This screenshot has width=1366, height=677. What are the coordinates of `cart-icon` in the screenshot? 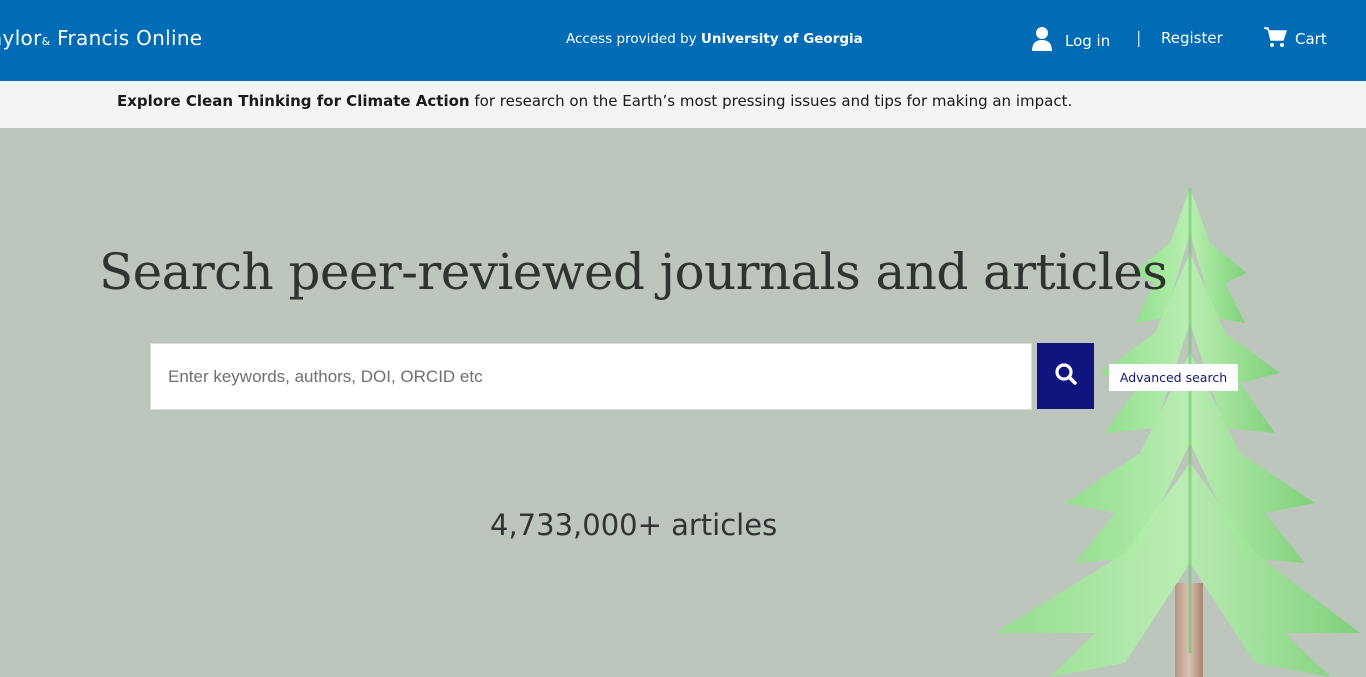 It's located at (1275, 39).